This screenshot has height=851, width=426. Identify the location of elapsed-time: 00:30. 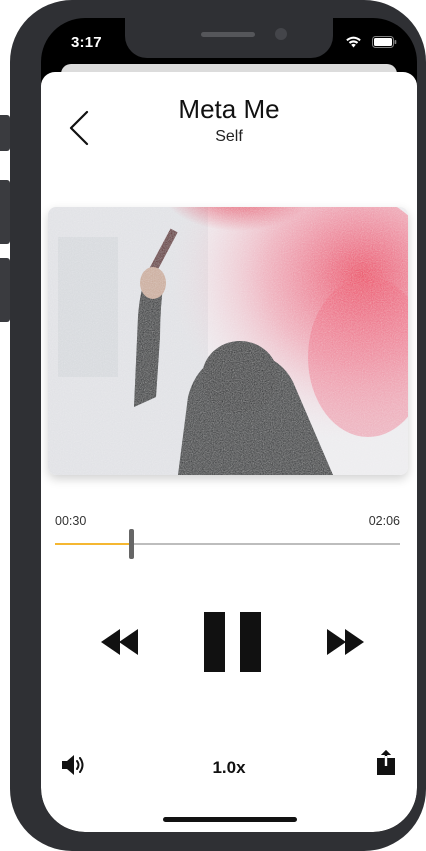
(71, 521).